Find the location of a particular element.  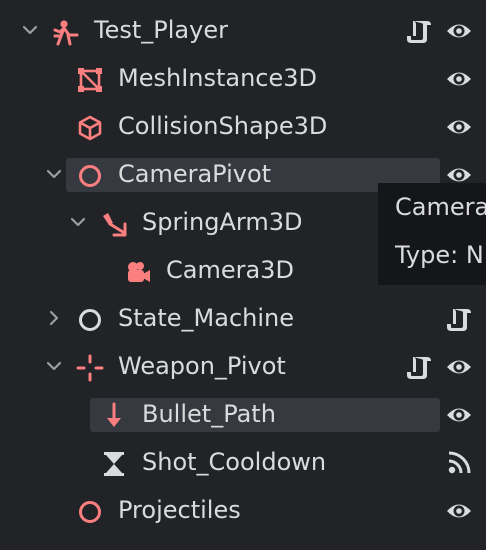

node-name-label: CameraPivot is located at coordinates (195, 174).